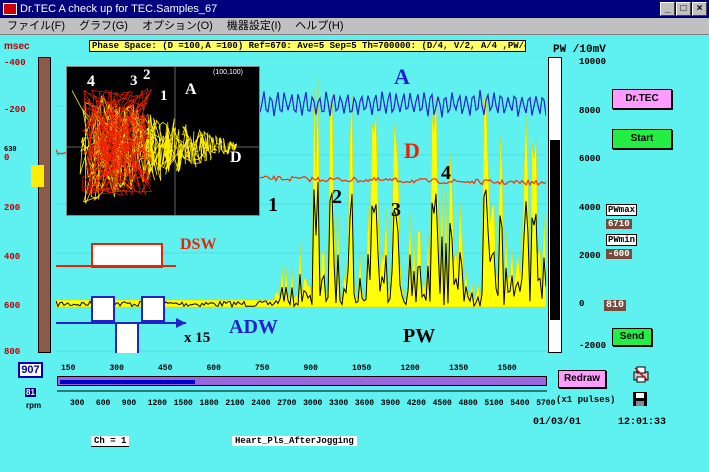 This screenshot has height=472, width=709. I want to click on window-title: Dr.TEC A check up for TEC.Samples_67, so click(119, 9).